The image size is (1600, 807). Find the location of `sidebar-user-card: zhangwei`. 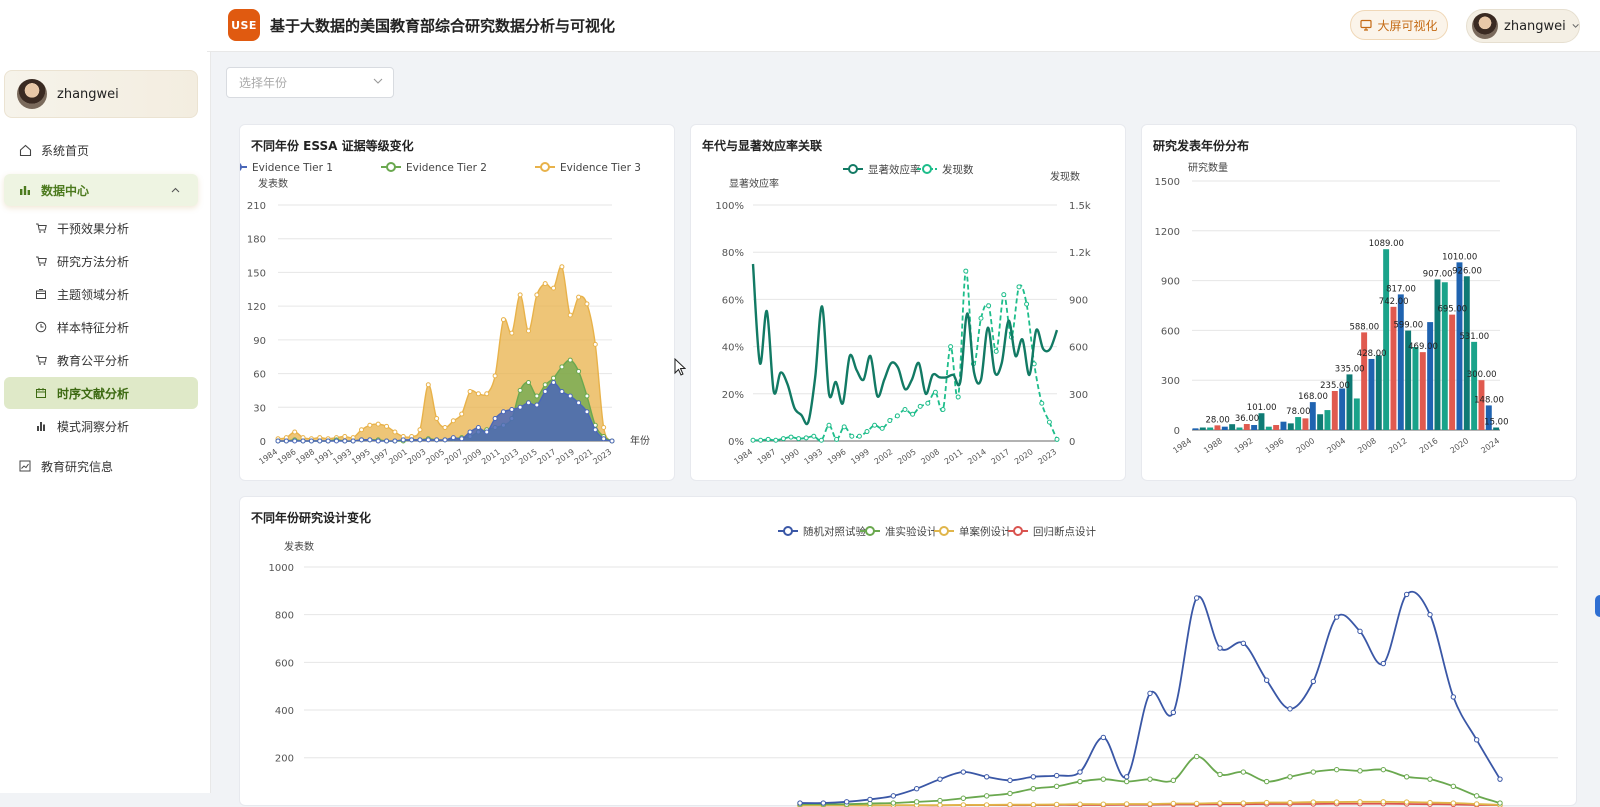

sidebar-user-card: zhangwei is located at coordinates (101, 94).